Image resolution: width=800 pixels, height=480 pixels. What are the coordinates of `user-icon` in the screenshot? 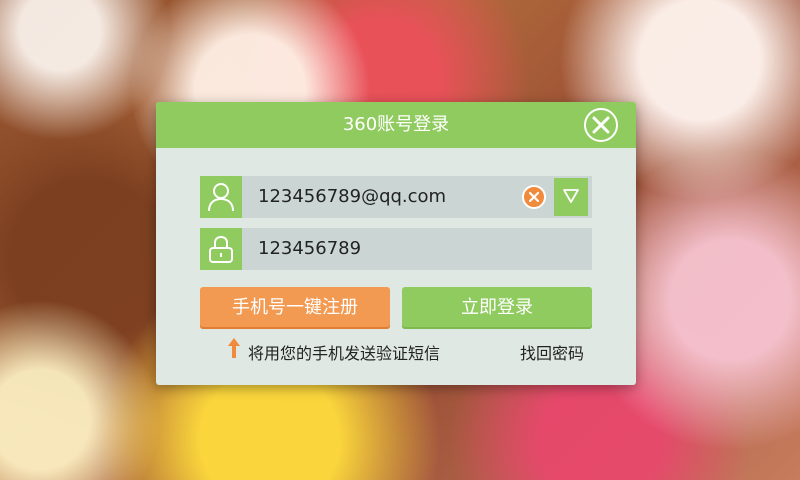 It's located at (221, 197).